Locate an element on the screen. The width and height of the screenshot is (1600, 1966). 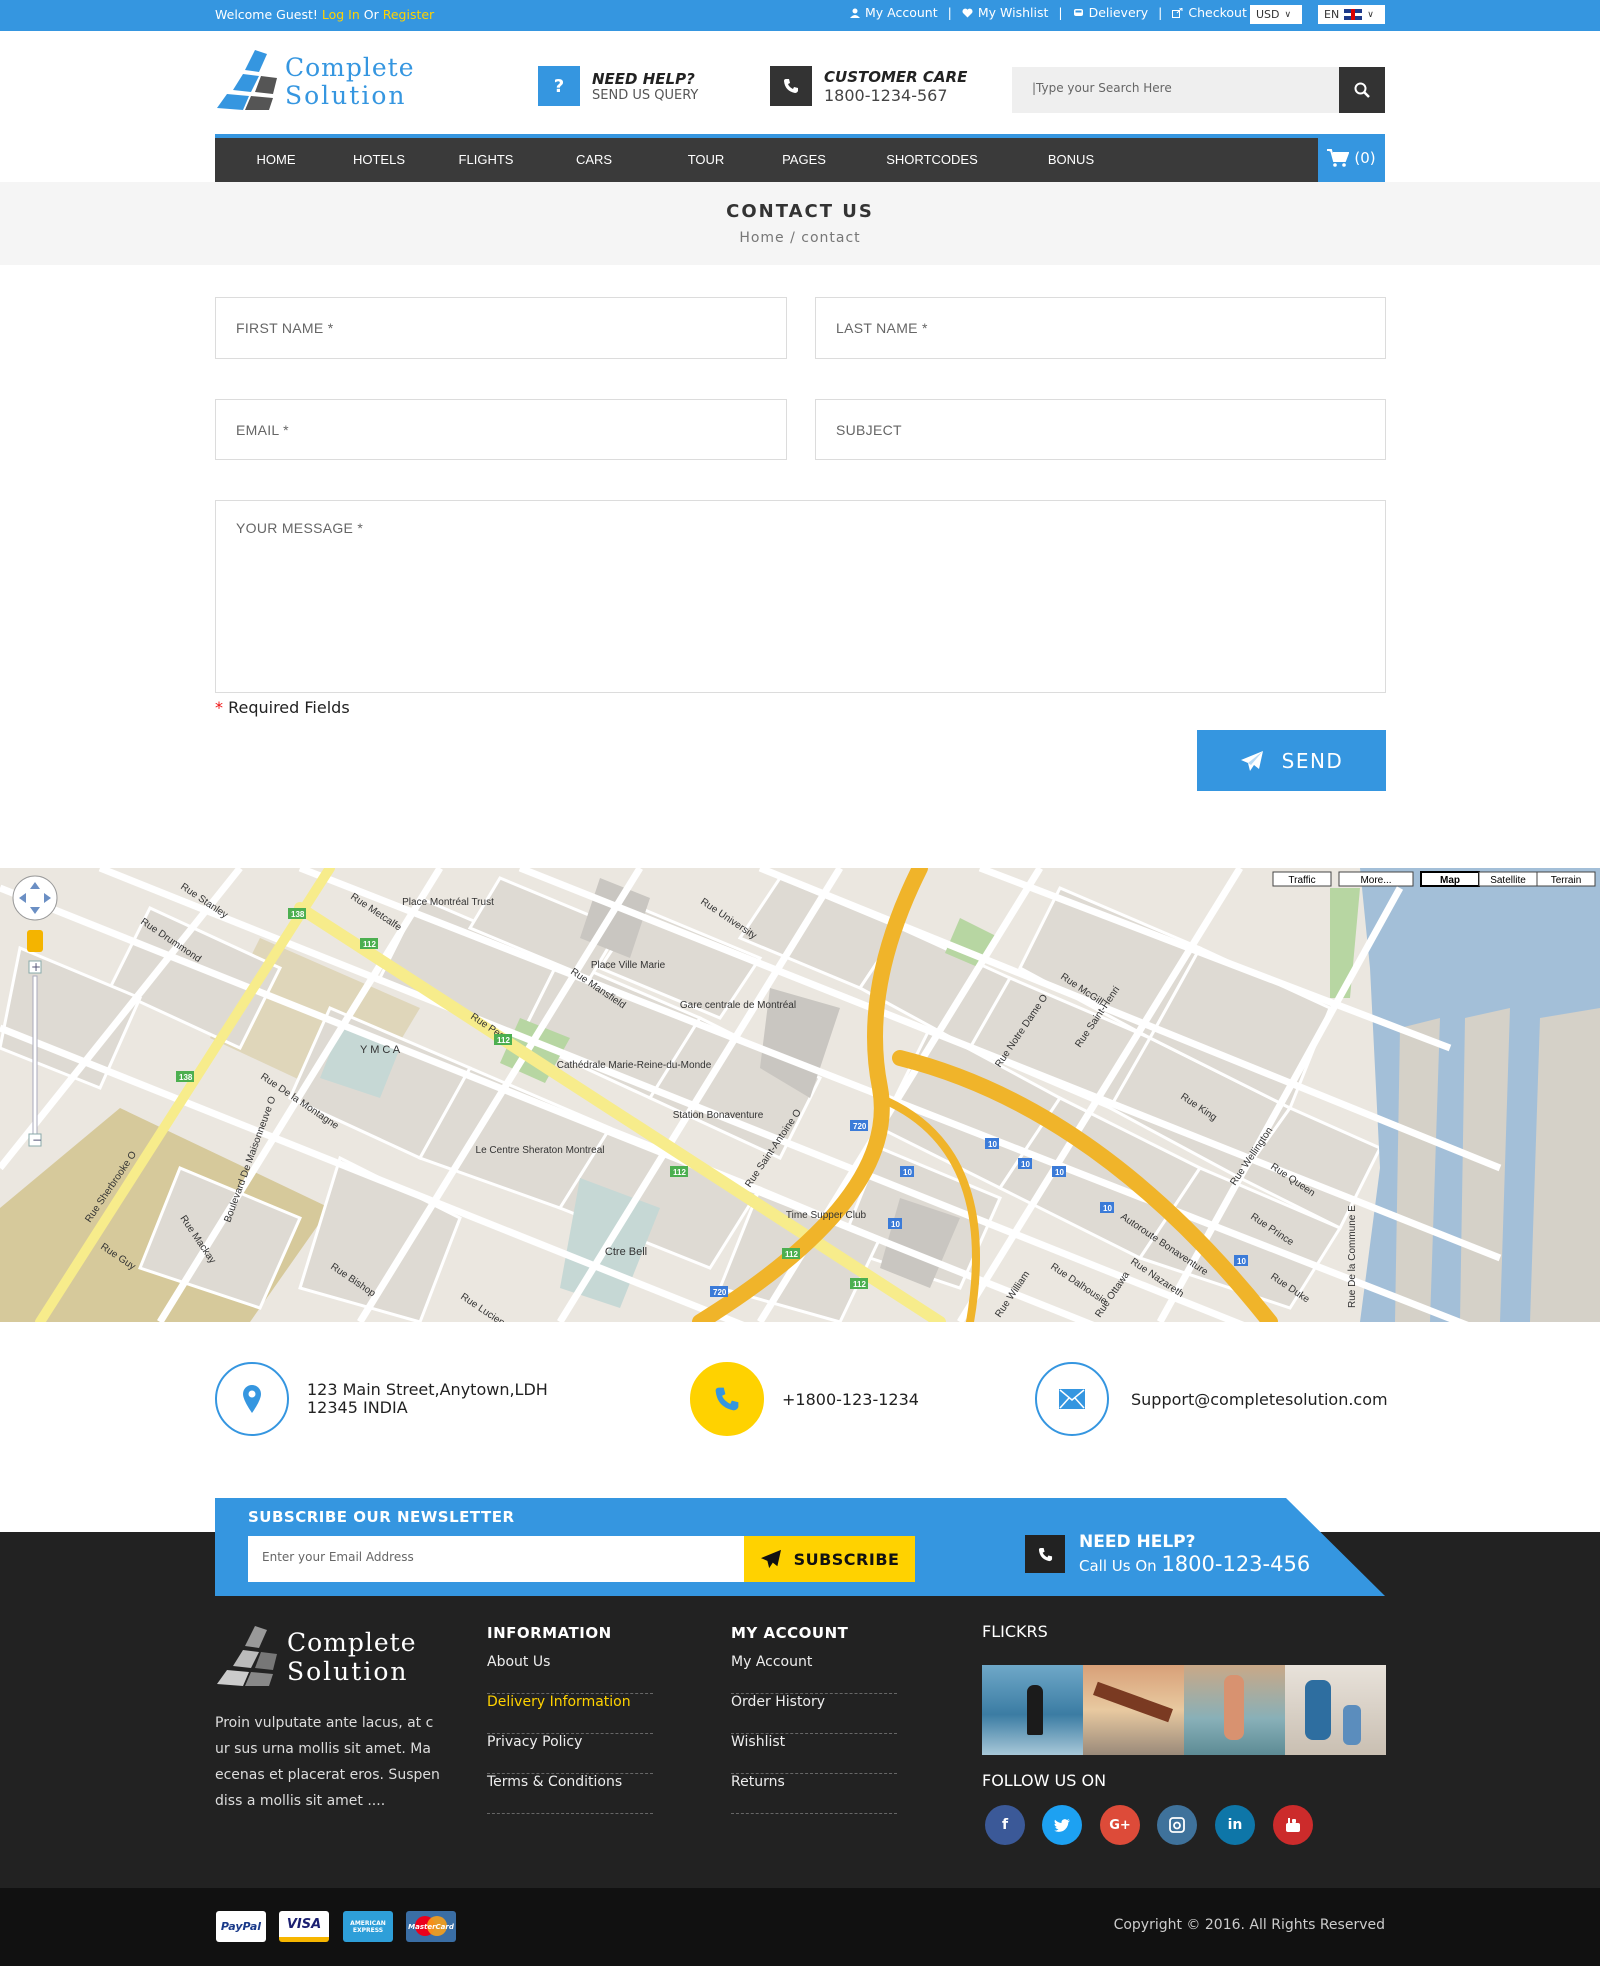
currency-select: USD ∨ is located at coordinates (1276, 14).